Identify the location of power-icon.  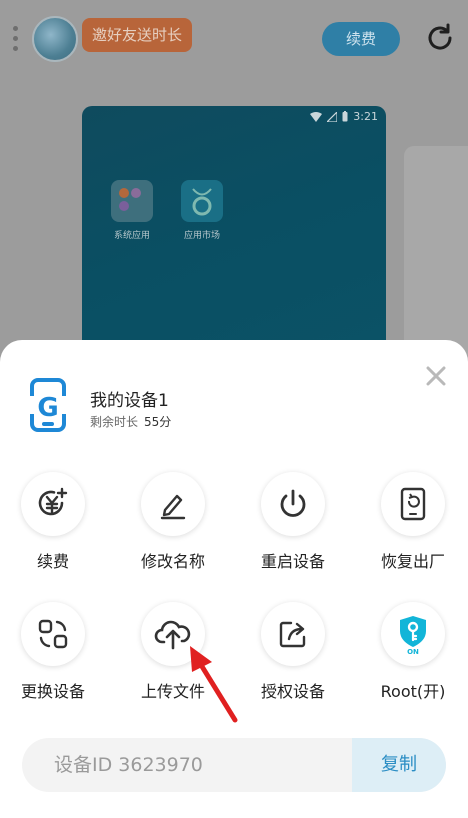
(293, 504).